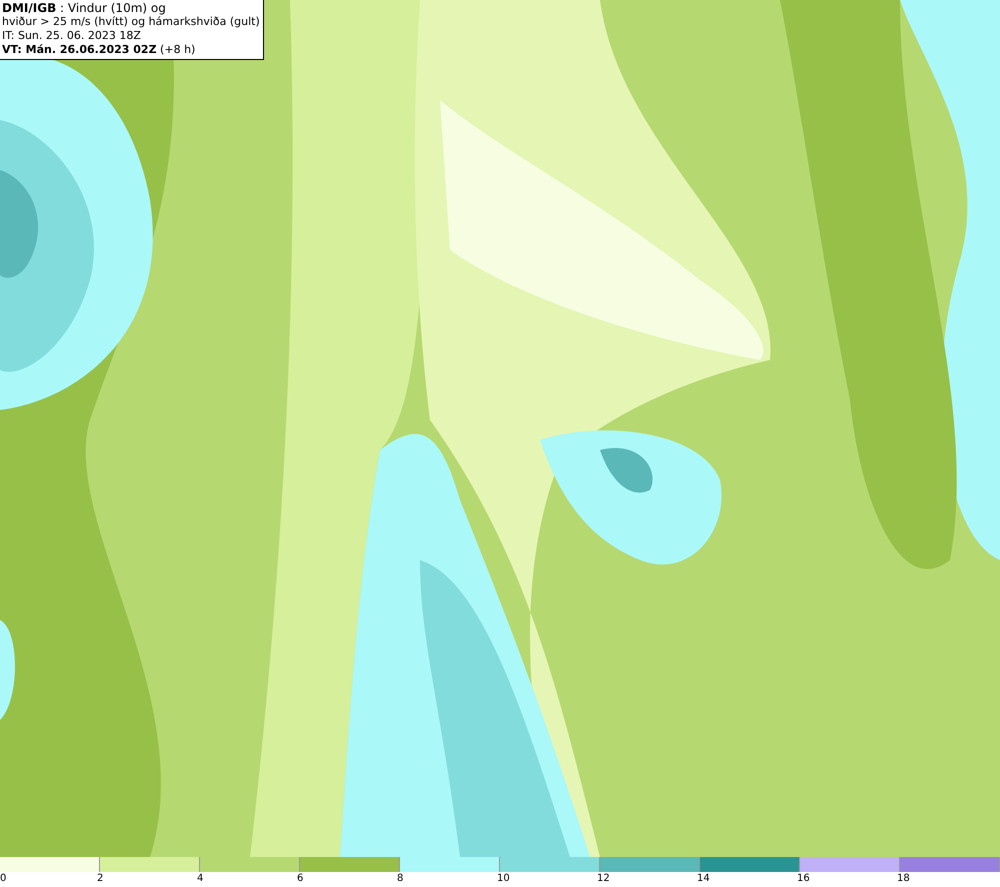  I want to click on legend-label: 14, so click(703, 879).